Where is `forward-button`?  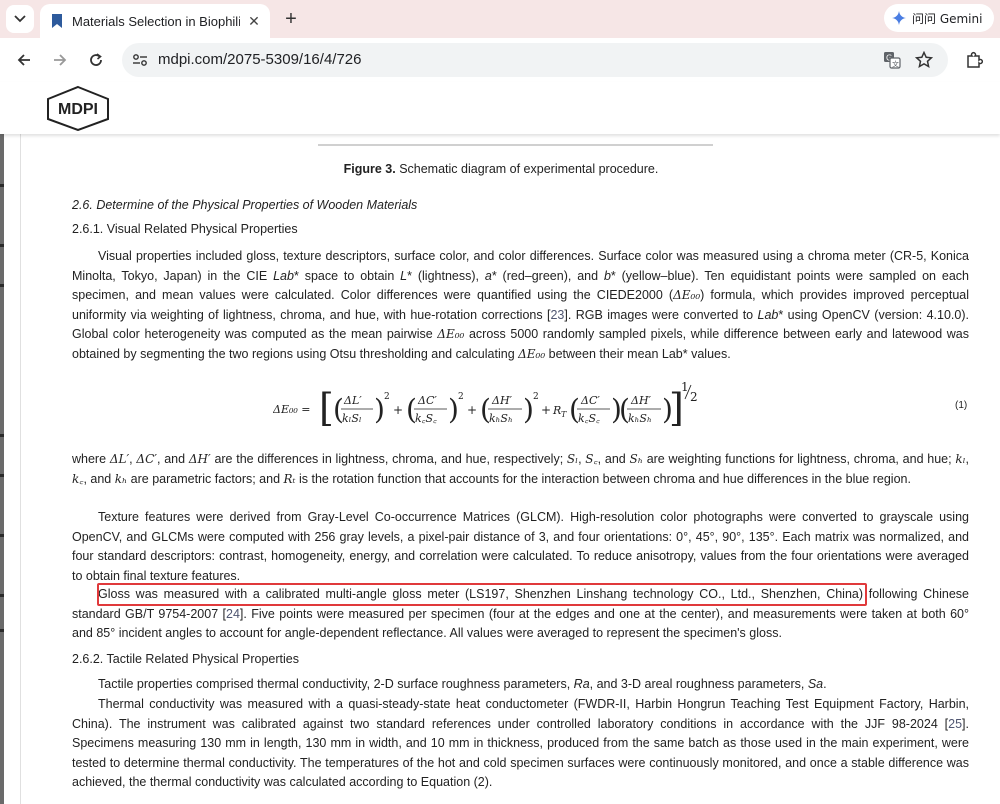 forward-button is located at coordinates (60, 60).